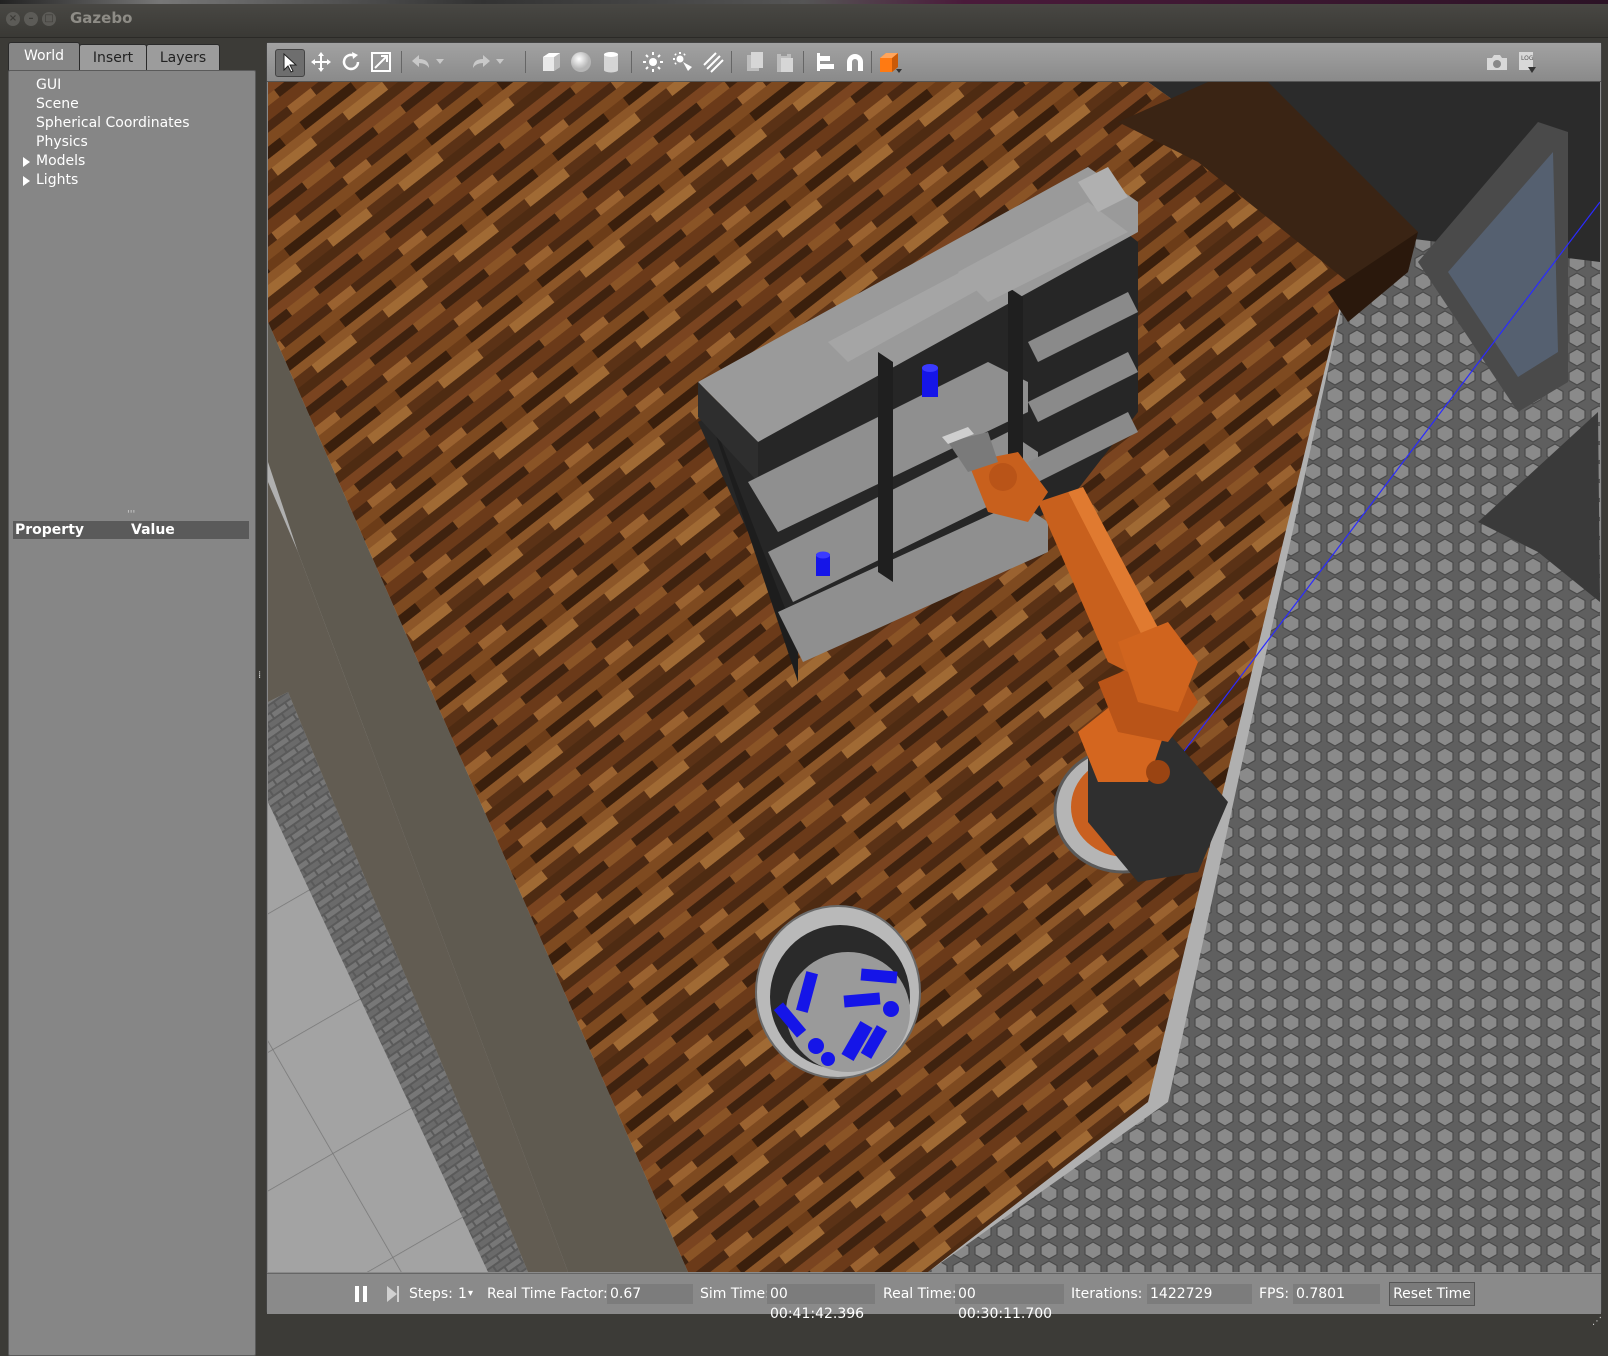  What do you see at coordinates (393, 1294) in the screenshot?
I see `step-icon` at bounding box center [393, 1294].